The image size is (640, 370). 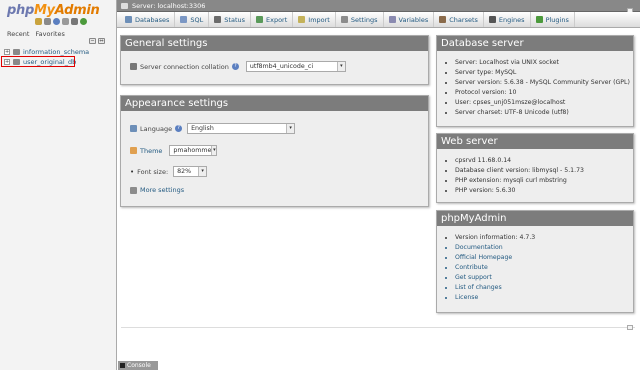 I want to click on phpmyadmin-logo: phpMyAdmin, so click(x=53, y=10).